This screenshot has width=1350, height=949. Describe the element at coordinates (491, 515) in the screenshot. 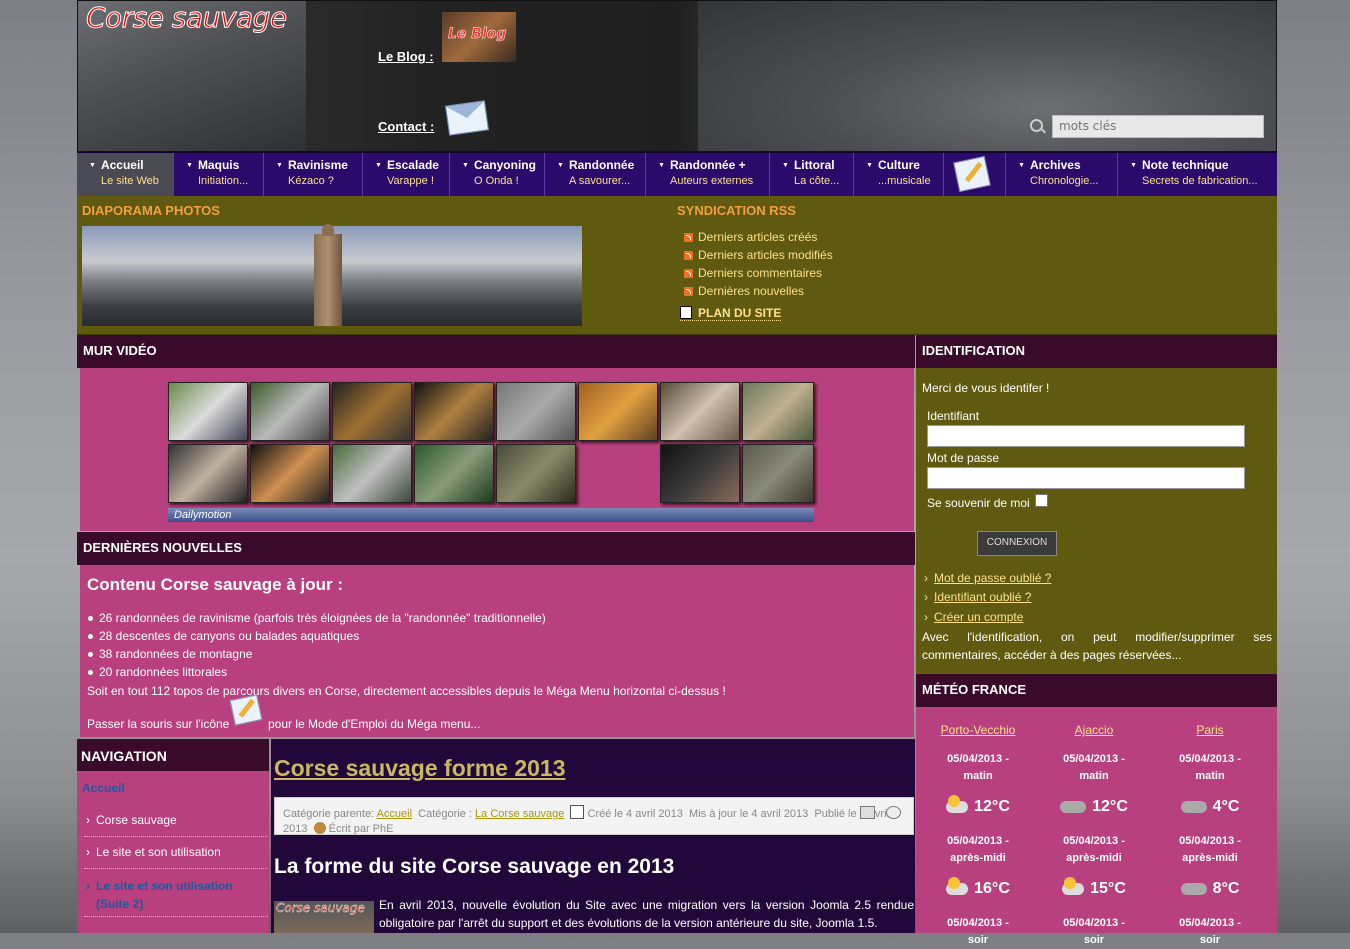

I see `dailymotion-bar: Dailymotion` at that location.